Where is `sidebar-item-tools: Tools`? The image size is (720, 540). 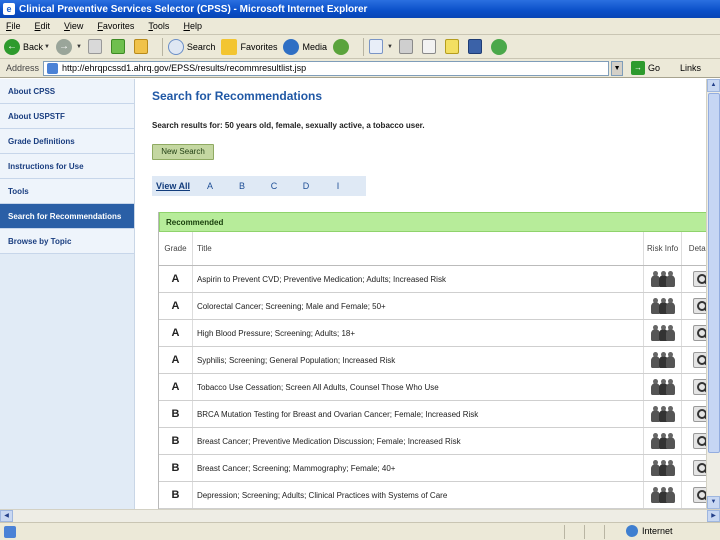 sidebar-item-tools: Tools is located at coordinates (67, 191).